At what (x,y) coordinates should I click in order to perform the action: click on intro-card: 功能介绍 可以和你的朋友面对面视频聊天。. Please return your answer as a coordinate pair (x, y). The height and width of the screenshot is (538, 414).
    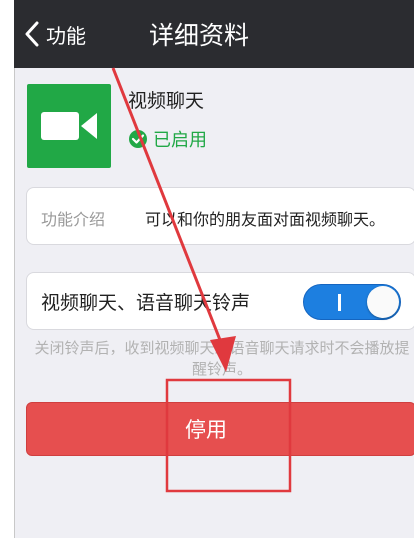
    Looking at the image, I should click on (220, 216).